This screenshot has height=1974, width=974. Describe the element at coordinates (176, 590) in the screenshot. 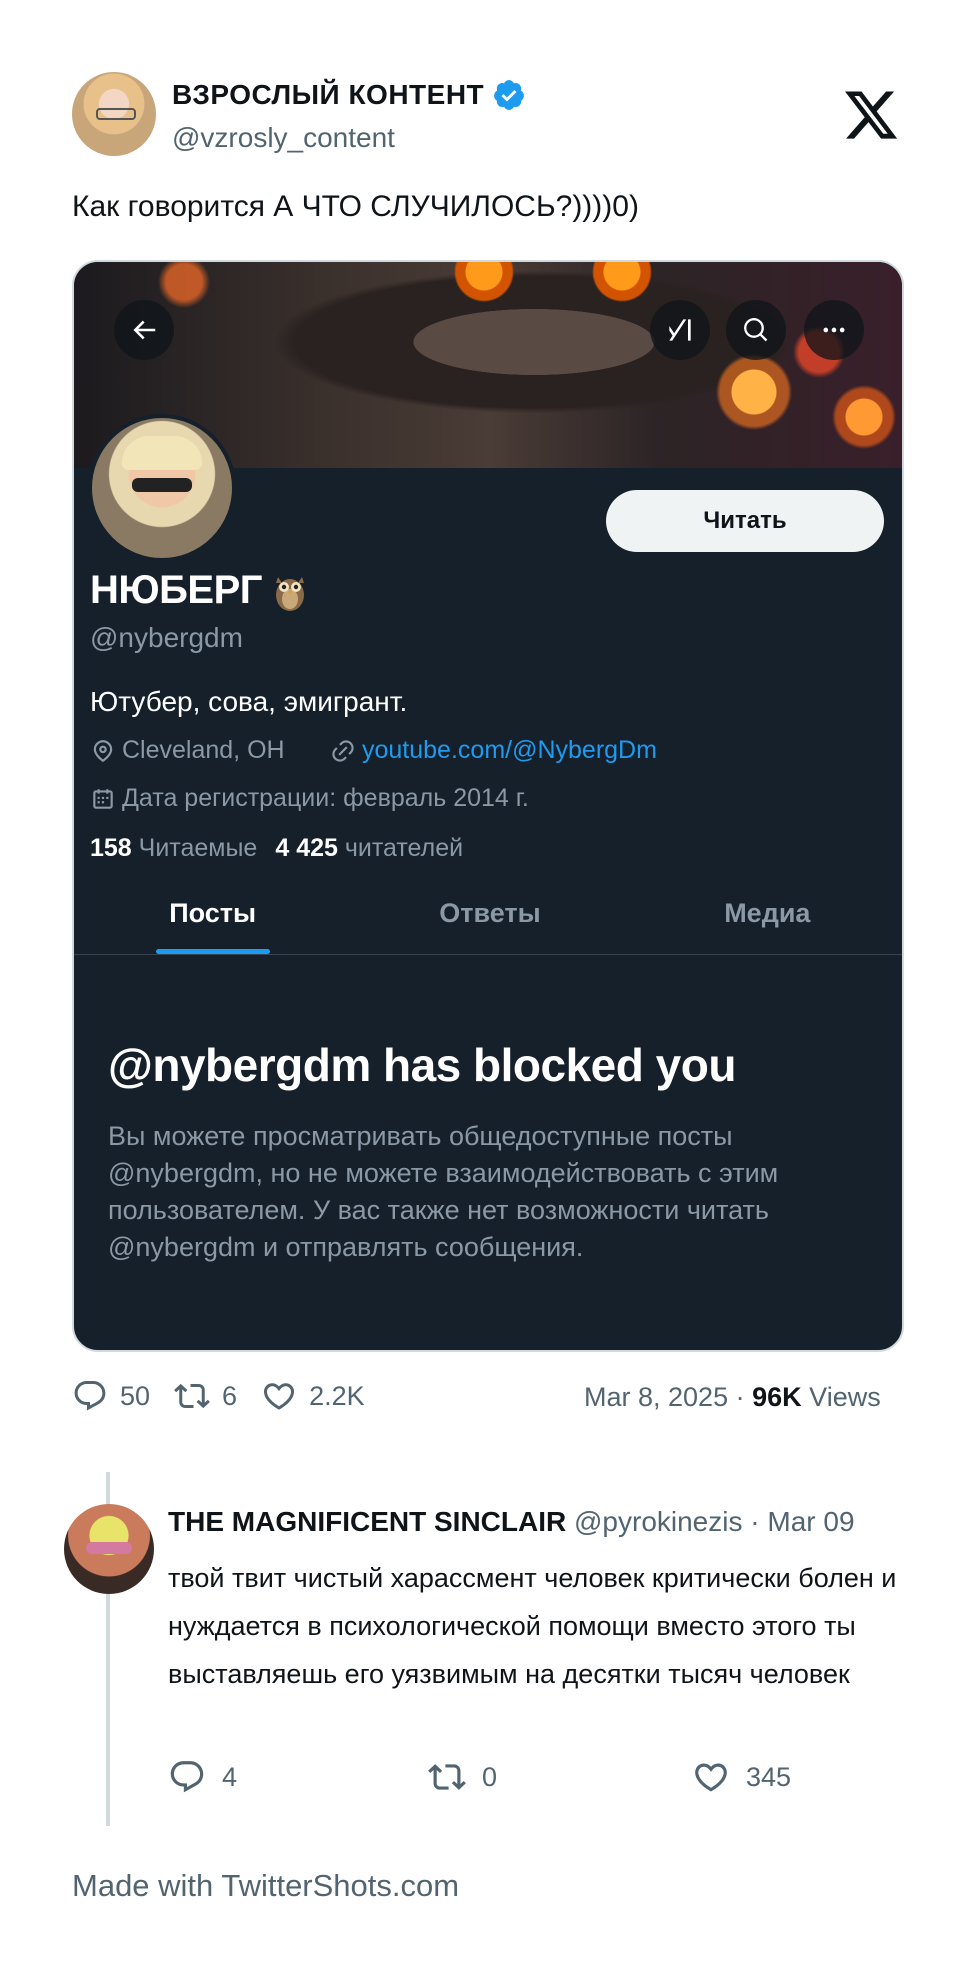

I see `profile-name: НЮБЕРГ` at that location.